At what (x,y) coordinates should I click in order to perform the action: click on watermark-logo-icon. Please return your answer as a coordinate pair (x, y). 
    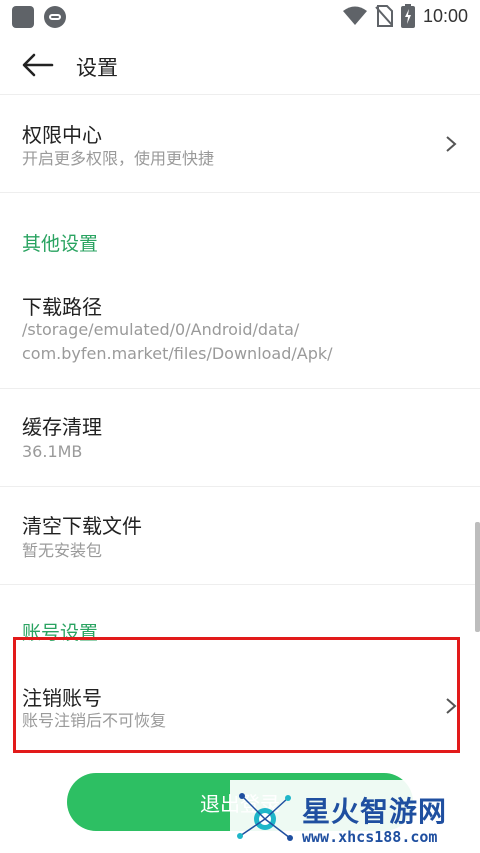
    Looking at the image, I should click on (265, 817).